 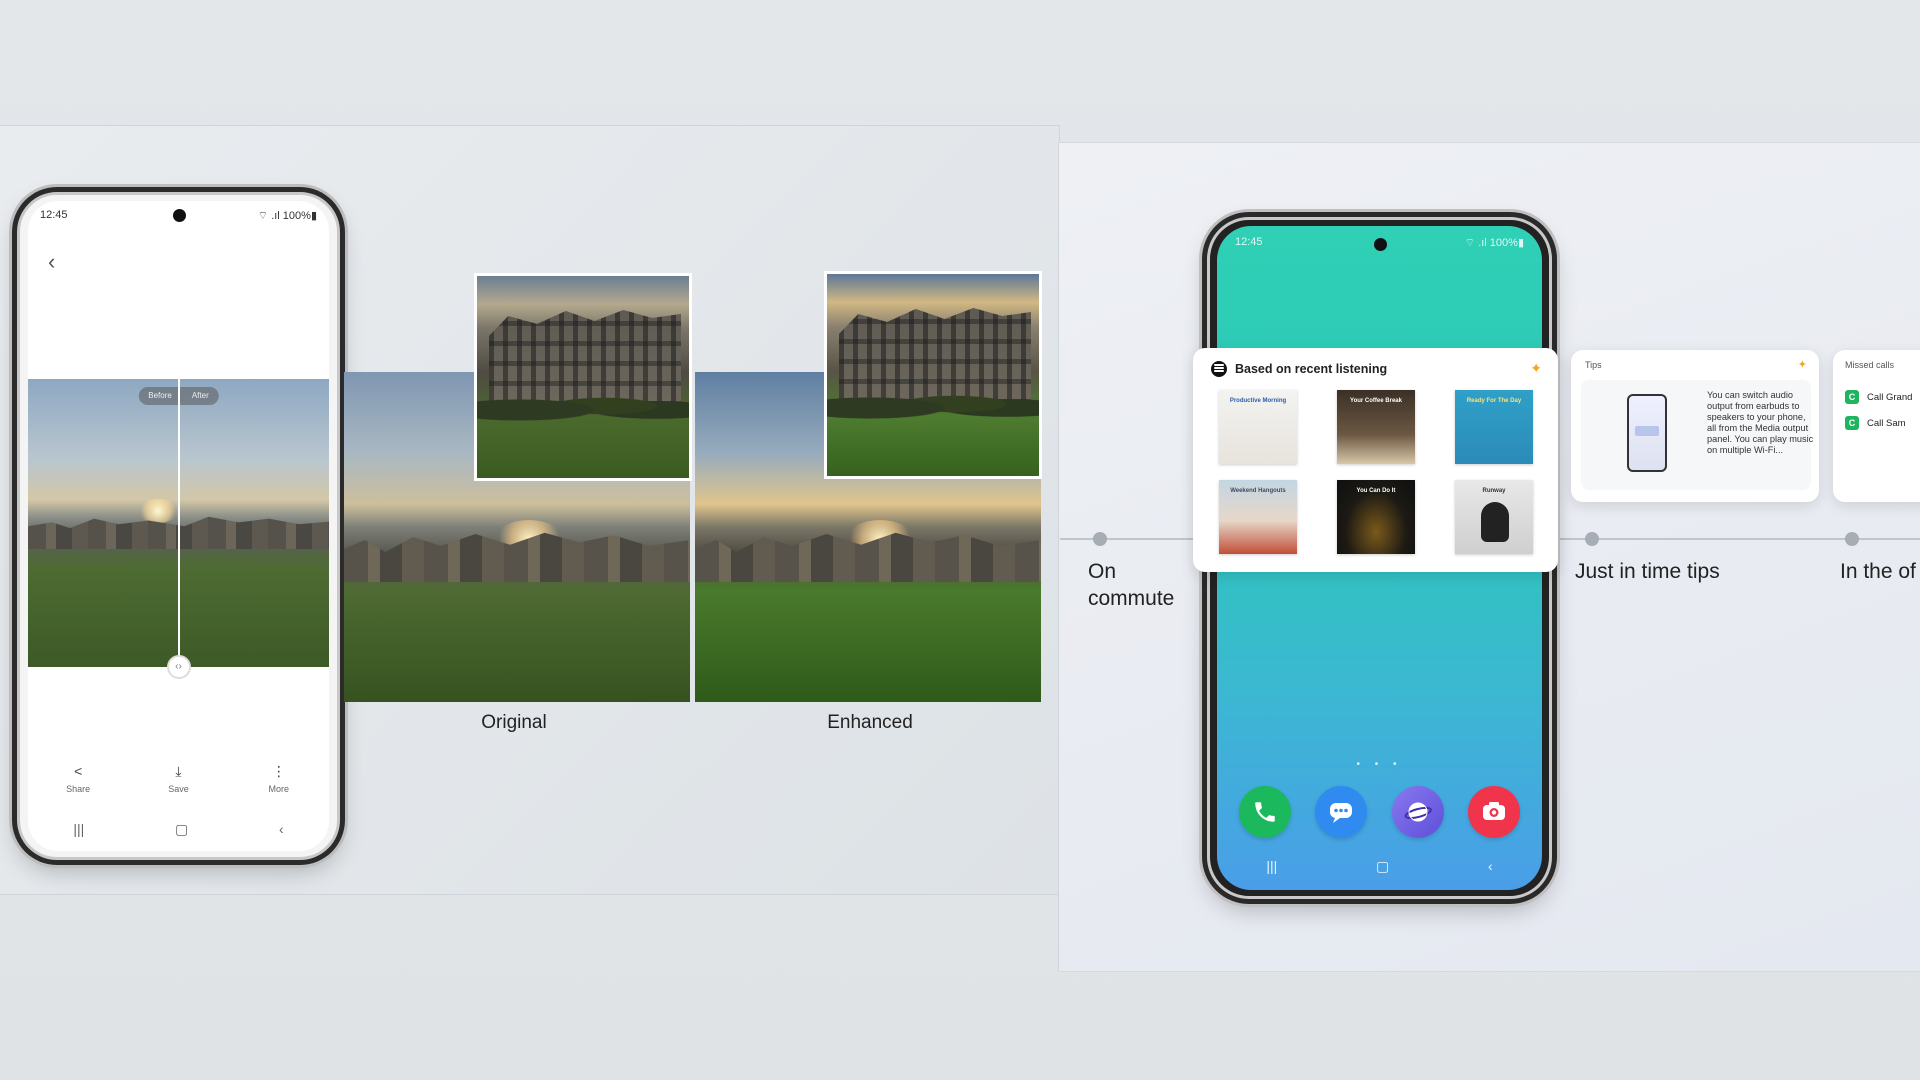 I want to click on home-recent-apps-icon: |||, so click(x=1271, y=866).